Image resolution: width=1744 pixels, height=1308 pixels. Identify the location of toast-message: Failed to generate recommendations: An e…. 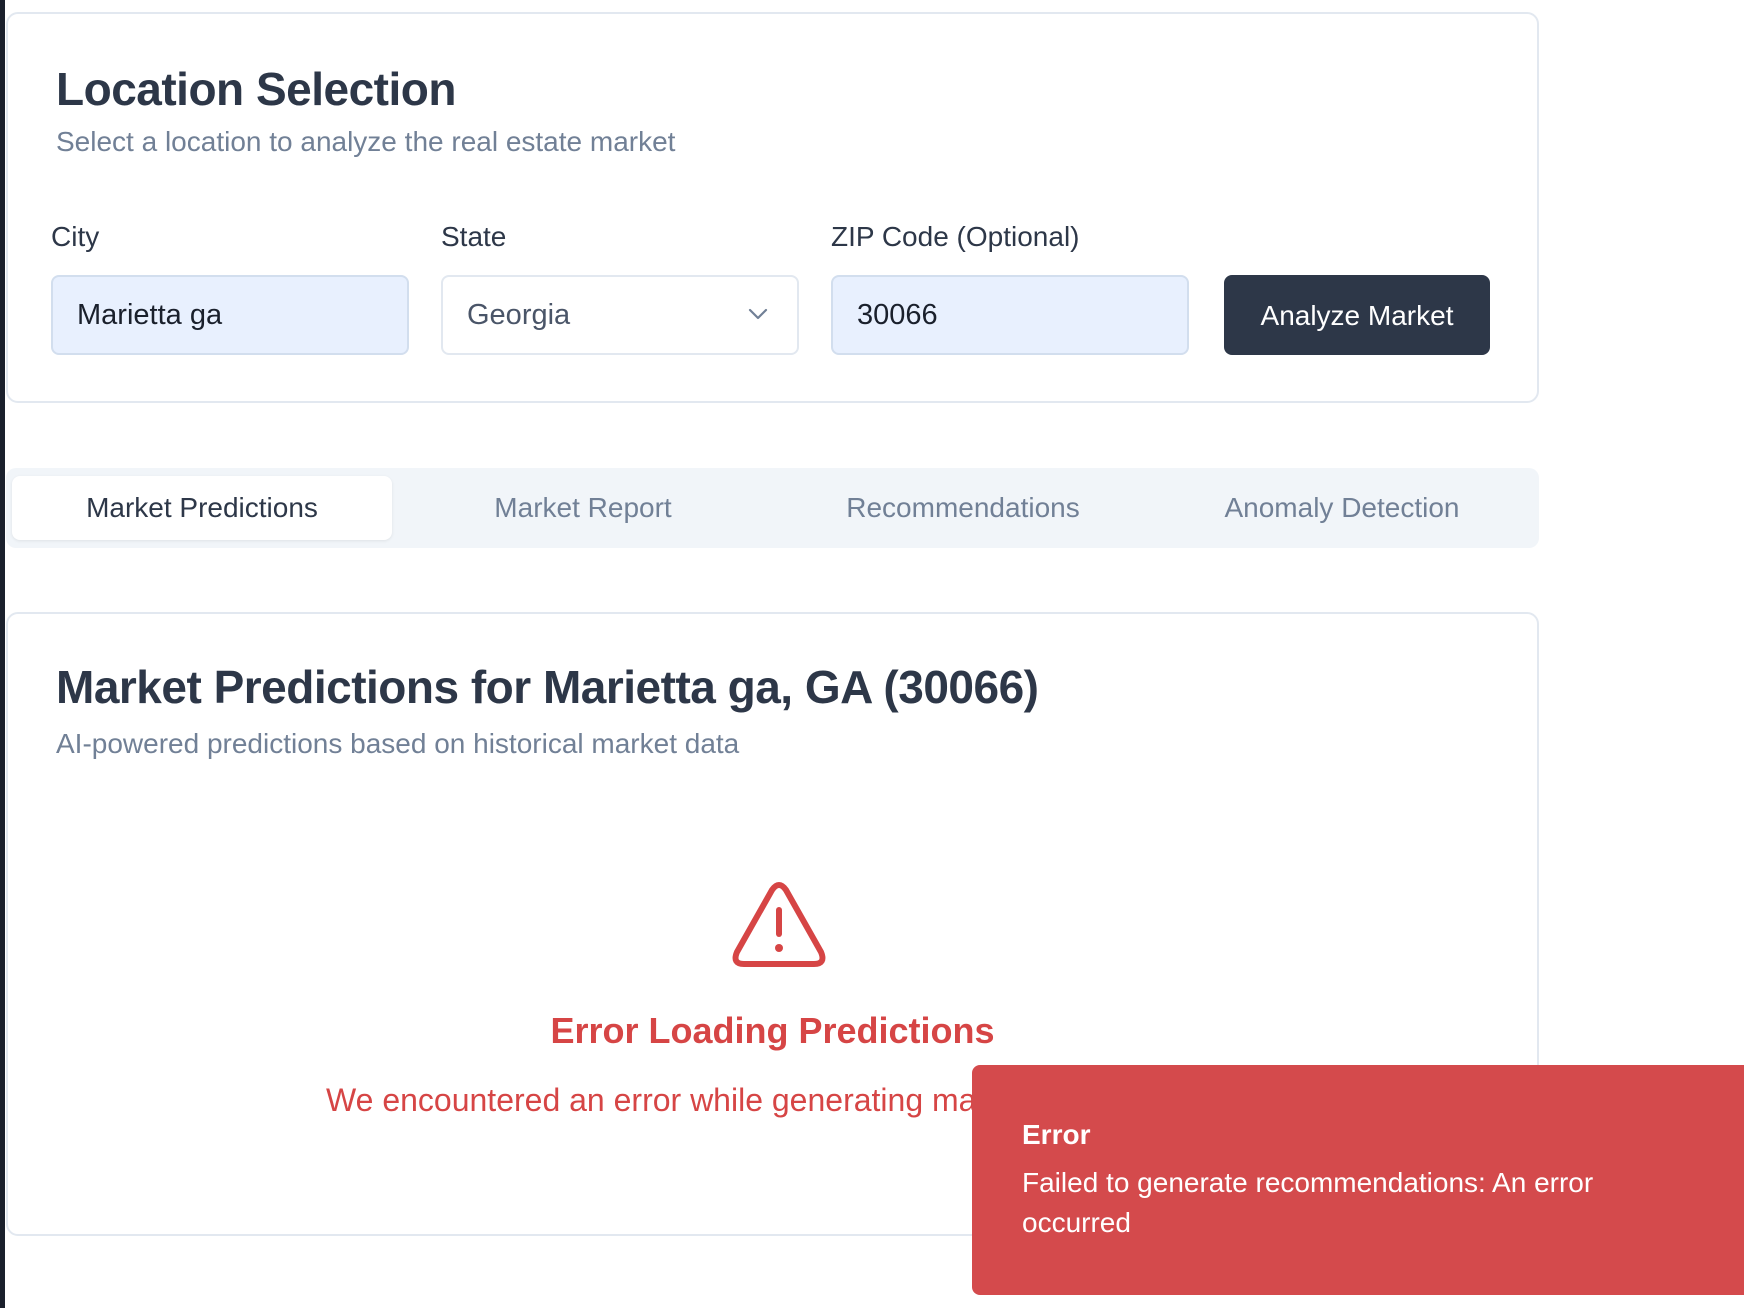
(1308, 1202).